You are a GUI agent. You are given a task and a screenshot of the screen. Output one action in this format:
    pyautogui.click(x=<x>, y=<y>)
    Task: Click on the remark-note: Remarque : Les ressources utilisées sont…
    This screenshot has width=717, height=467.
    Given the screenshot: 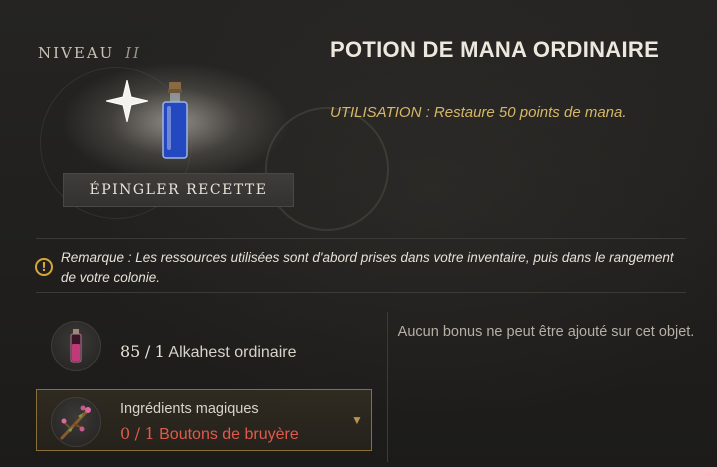 What is the action you would take?
    pyautogui.click(x=367, y=267)
    